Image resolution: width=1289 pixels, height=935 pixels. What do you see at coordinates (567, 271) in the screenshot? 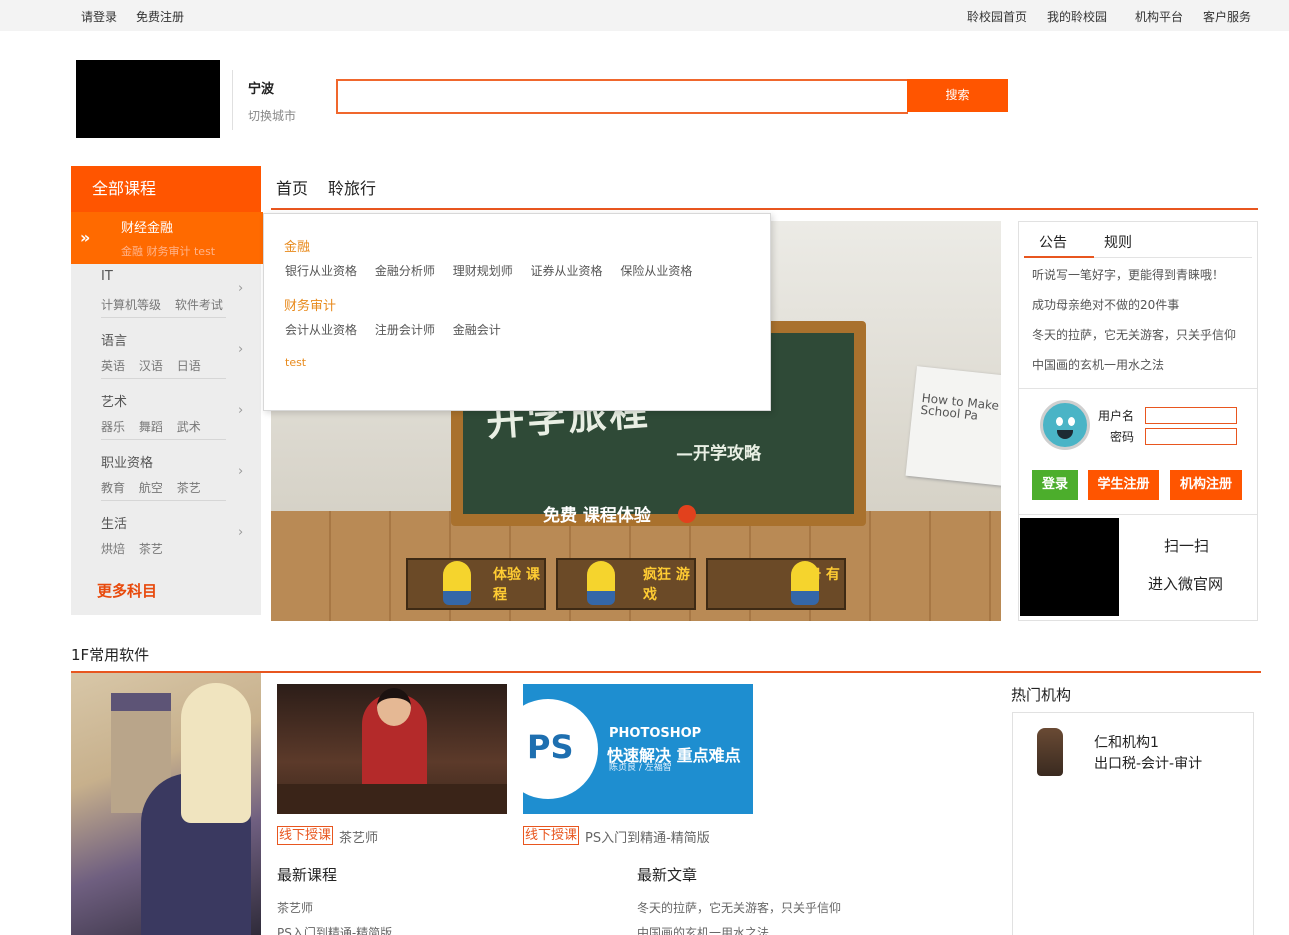
I see `sub-link: 证券从业资格` at bounding box center [567, 271].